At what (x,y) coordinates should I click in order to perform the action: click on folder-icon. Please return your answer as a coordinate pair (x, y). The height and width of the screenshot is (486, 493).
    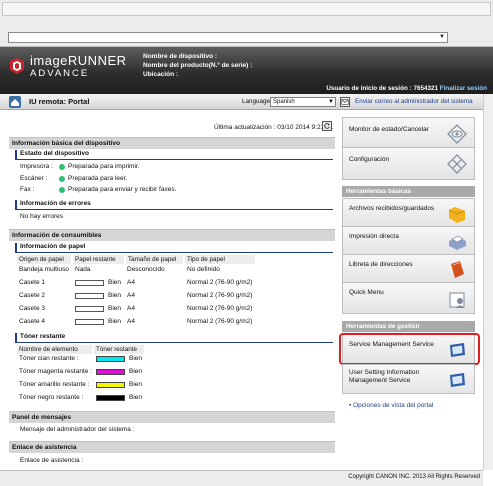
    Looking at the image, I should click on (457, 215).